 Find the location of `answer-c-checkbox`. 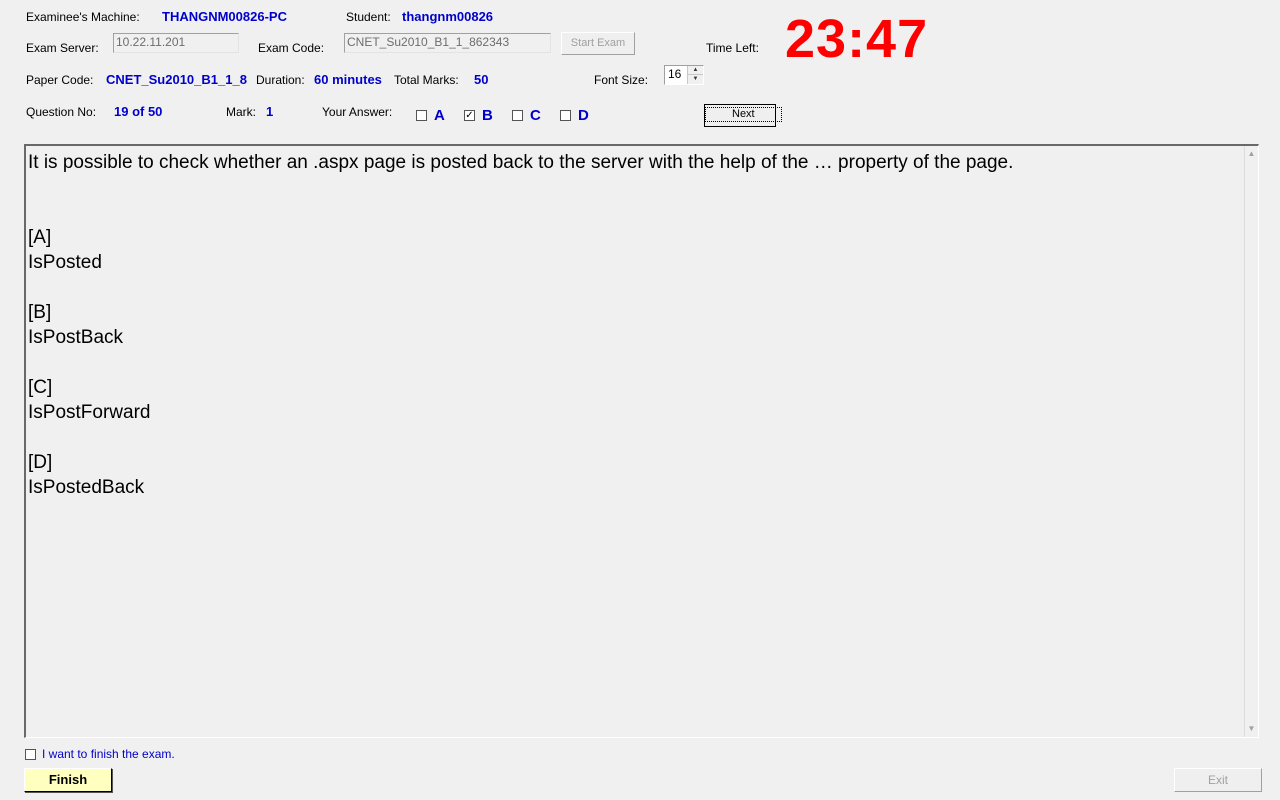

answer-c-checkbox is located at coordinates (517, 115).